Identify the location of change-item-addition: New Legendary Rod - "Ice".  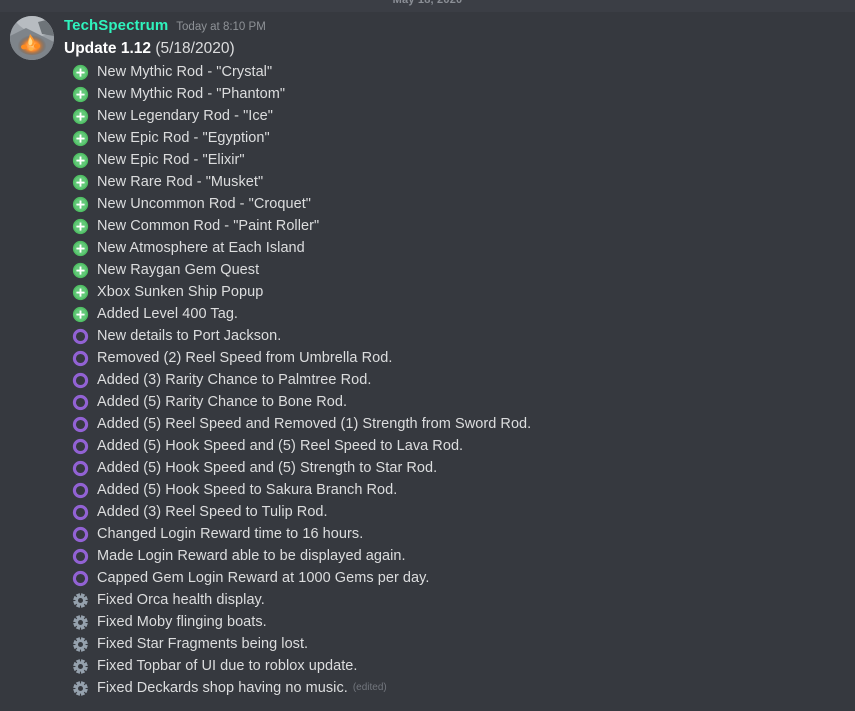
(454, 116).